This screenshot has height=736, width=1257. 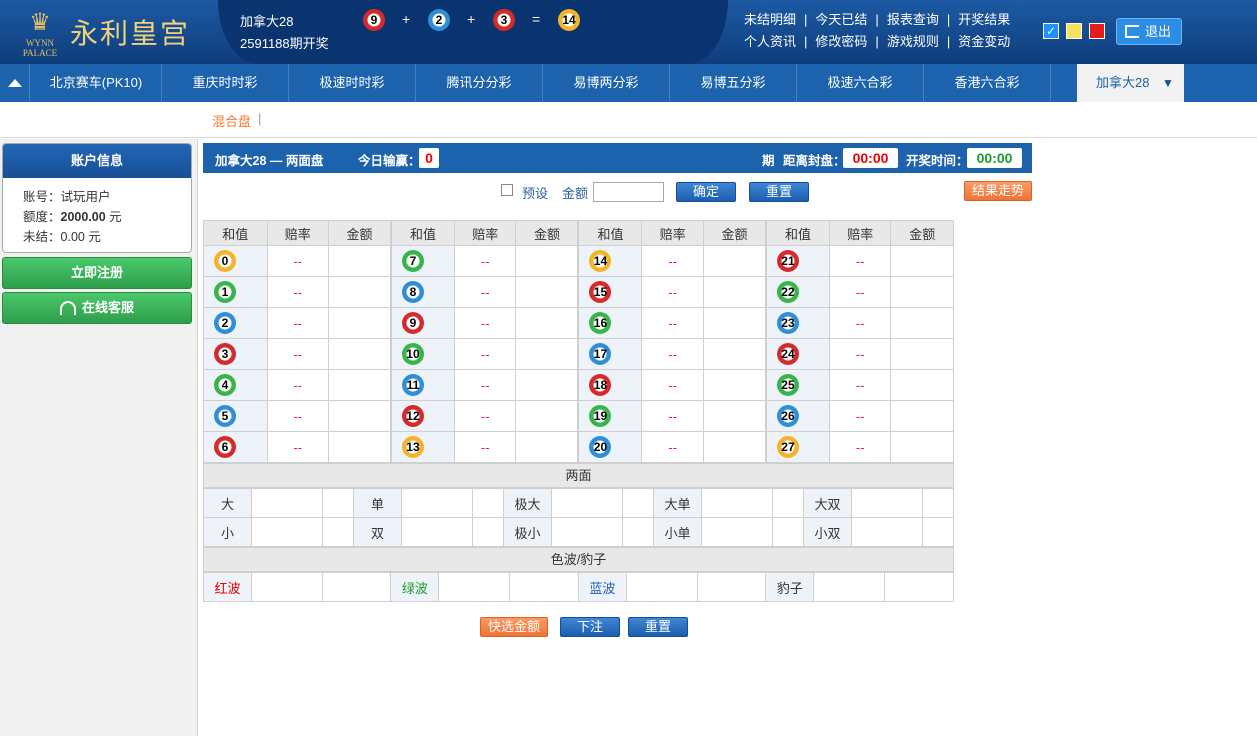 What do you see at coordinates (677, 503) in the screenshot?
I see `bet-label-cell: 大单` at bounding box center [677, 503].